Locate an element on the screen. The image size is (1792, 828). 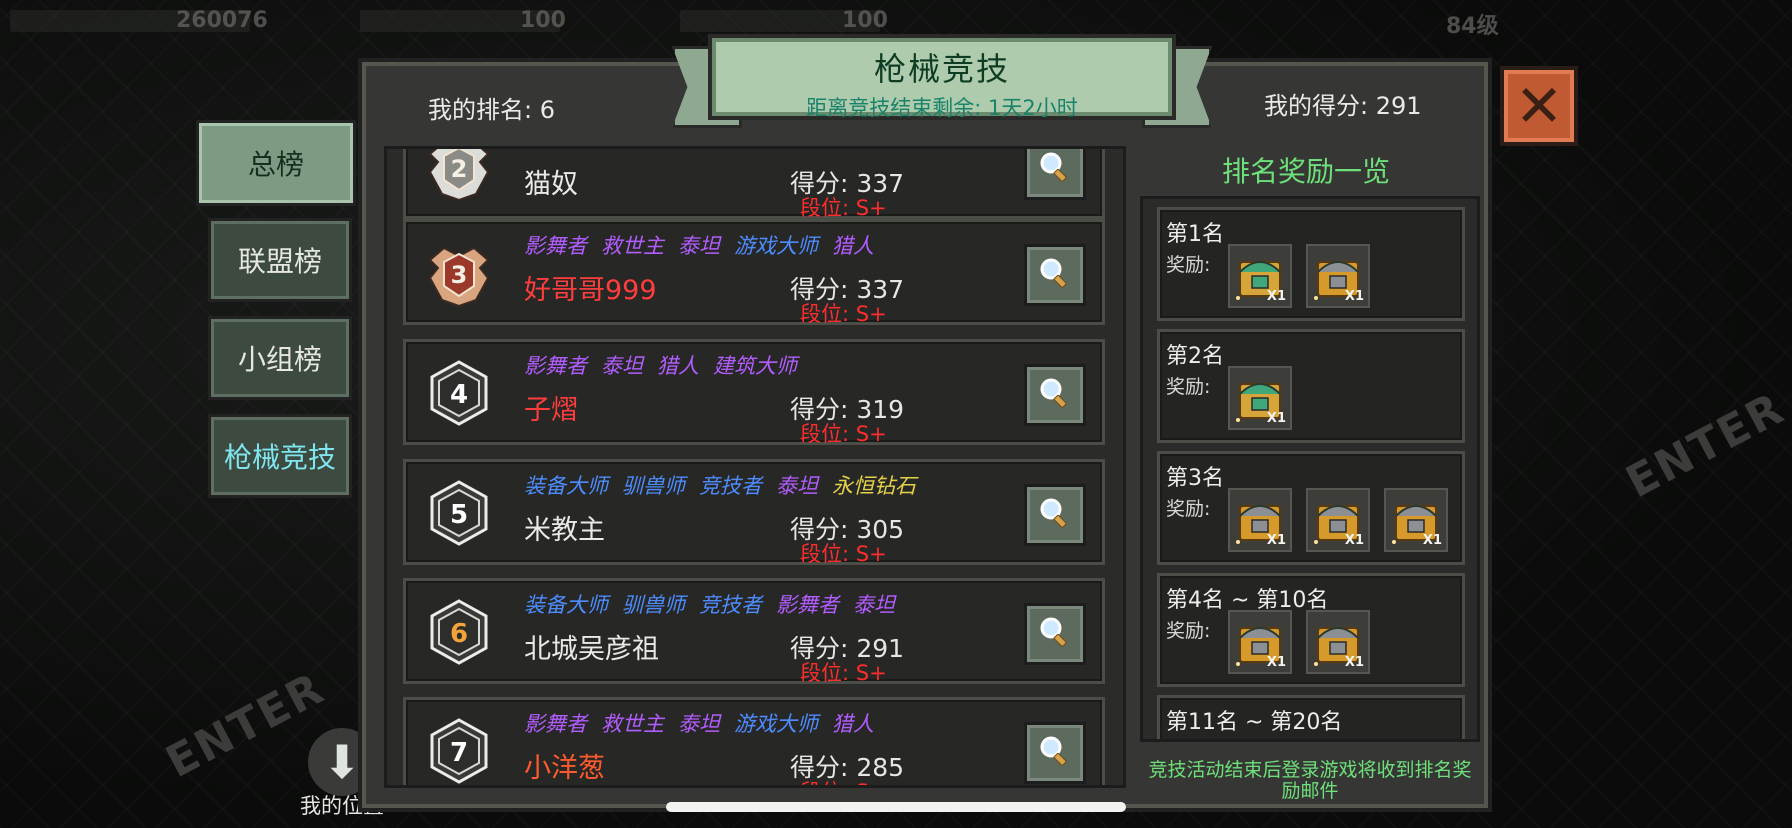
tab-alliance: 联盟榜 is located at coordinates (280, 260).